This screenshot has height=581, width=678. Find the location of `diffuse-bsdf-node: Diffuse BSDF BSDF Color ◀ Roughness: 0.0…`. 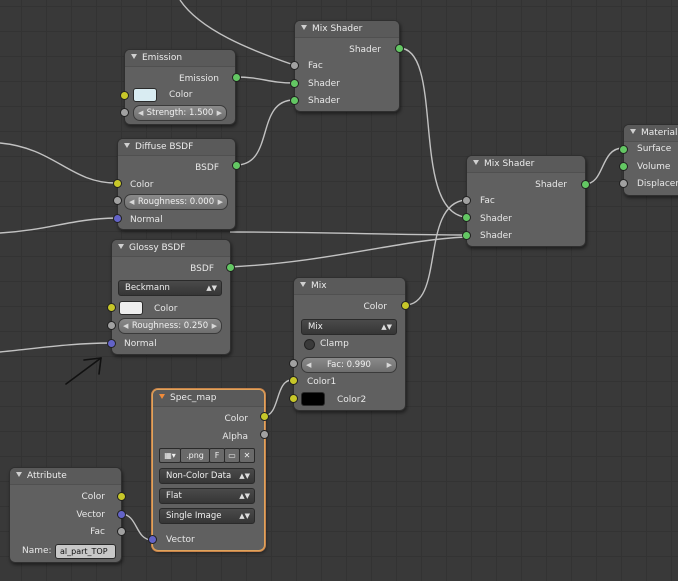

diffuse-bsdf-node: Diffuse BSDF BSDF Color ◀ Roughness: 0.0… is located at coordinates (176, 184).